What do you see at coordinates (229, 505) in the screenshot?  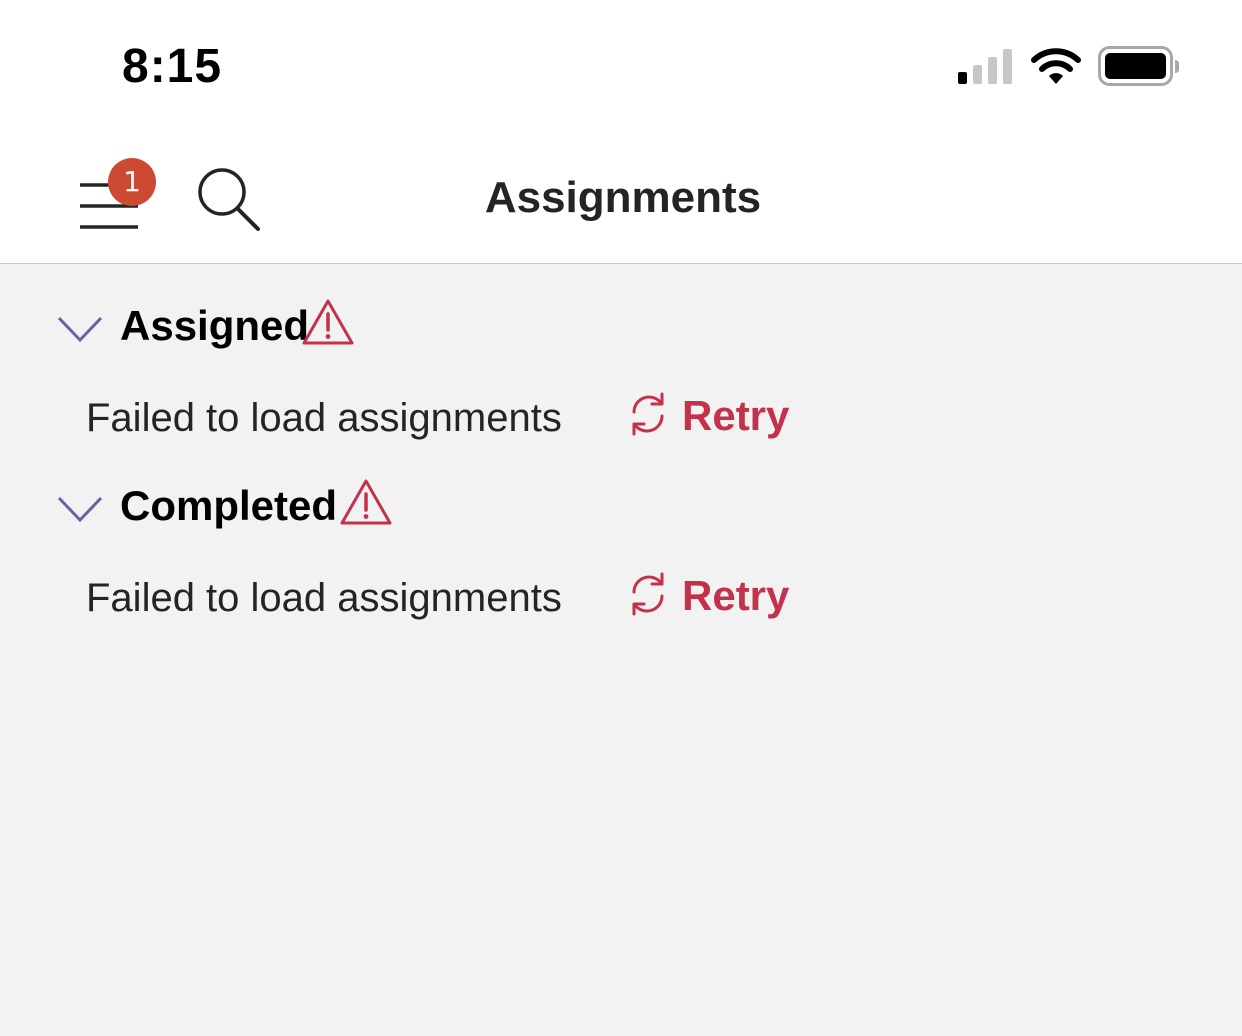 I see `section-title: Completed` at bounding box center [229, 505].